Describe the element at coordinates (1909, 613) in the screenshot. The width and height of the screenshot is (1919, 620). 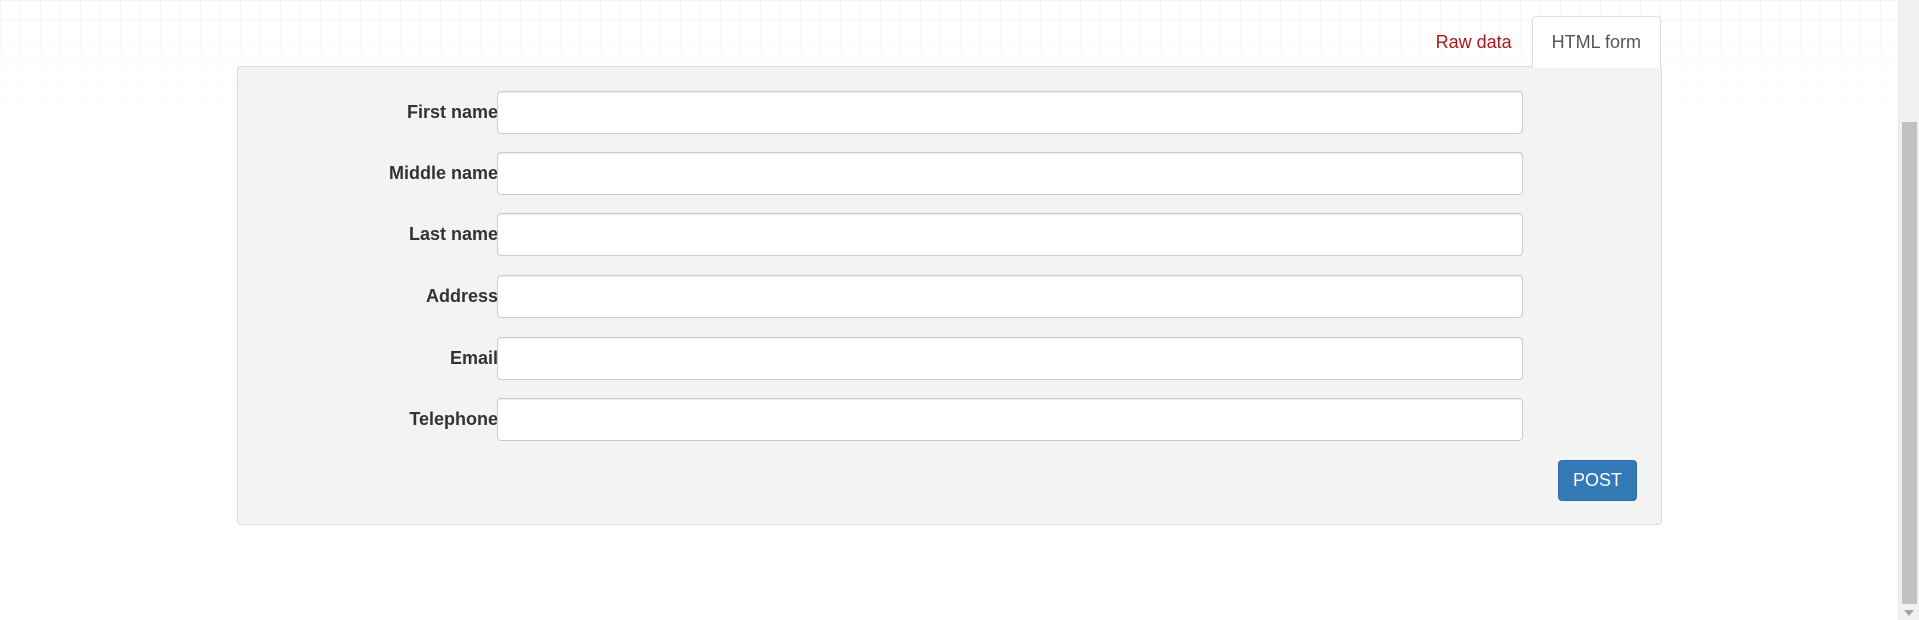
I see `scroll-down-arrow-icon` at that location.